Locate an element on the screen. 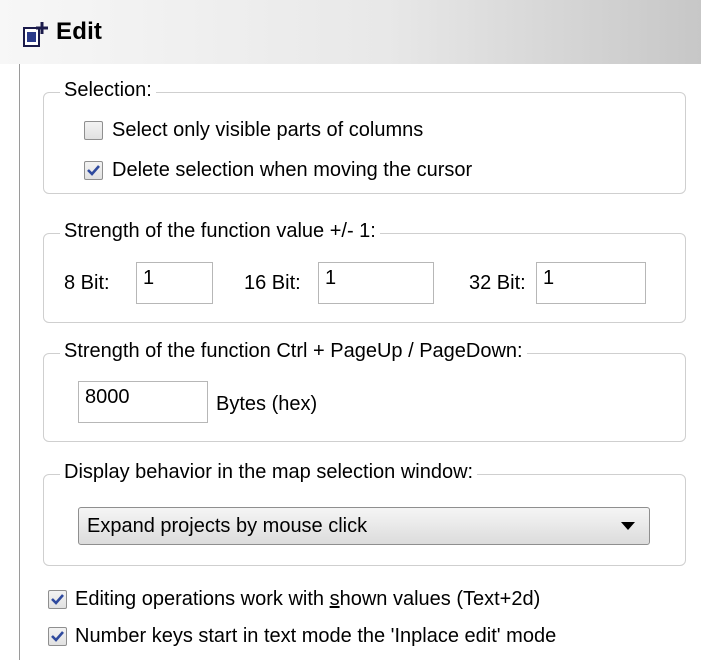  select-visible-parts-label: Select only visible parts of columns is located at coordinates (268, 130).